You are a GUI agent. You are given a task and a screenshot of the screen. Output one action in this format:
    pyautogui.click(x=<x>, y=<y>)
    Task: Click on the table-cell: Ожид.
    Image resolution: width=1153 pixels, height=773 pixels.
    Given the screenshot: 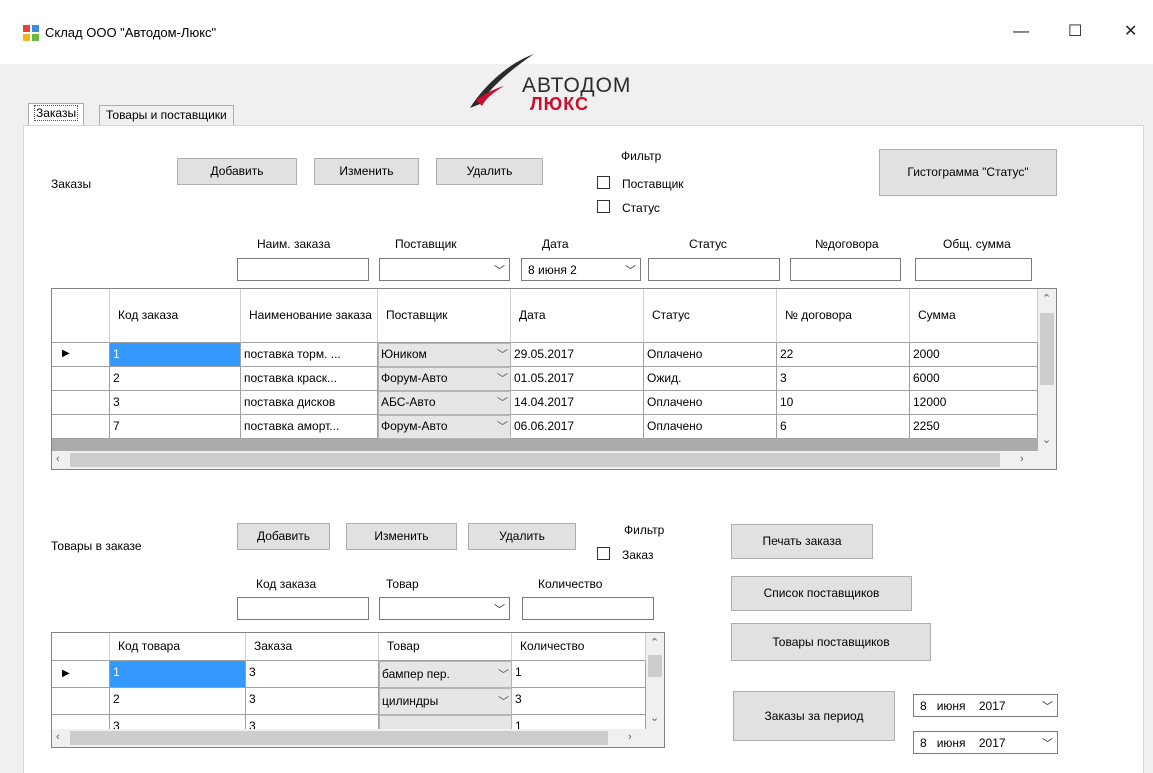 What is the action you would take?
    pyautogui.click(x=710, y=379)
    